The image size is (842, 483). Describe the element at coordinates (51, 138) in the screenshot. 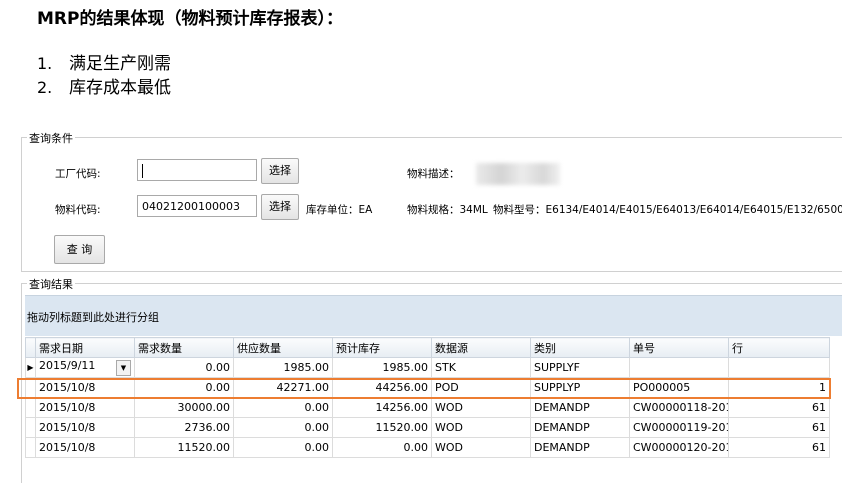

I see `query-legend: 查询条件` at that location.